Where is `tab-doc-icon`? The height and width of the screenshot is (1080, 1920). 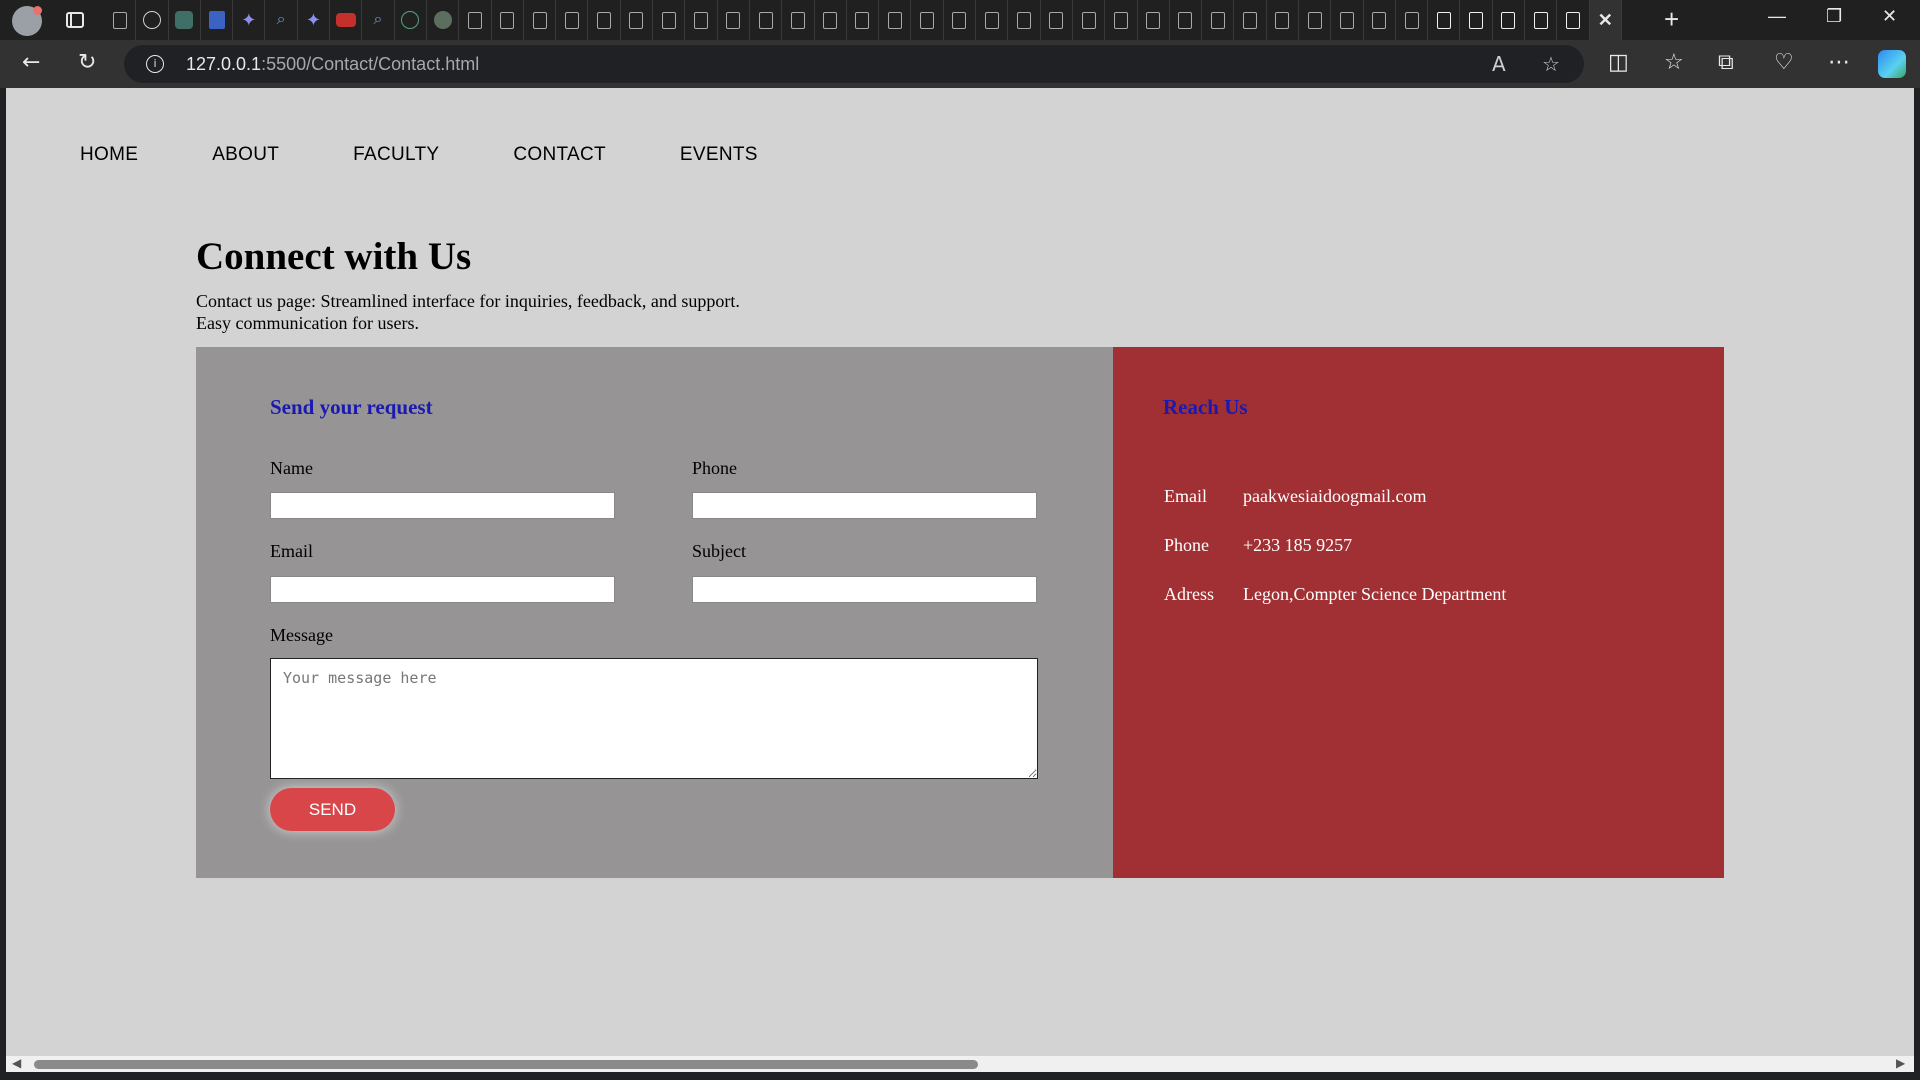
tab-doc-icon is located at coordinates (217, 20).